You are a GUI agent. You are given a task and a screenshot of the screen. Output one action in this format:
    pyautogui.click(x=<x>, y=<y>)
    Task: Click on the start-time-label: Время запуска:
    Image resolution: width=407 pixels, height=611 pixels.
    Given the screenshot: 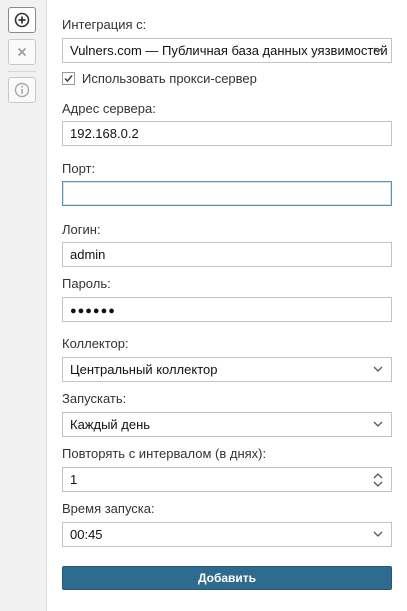 What is the action you would take?
    pyautogui.click(x=108, y=508)
    